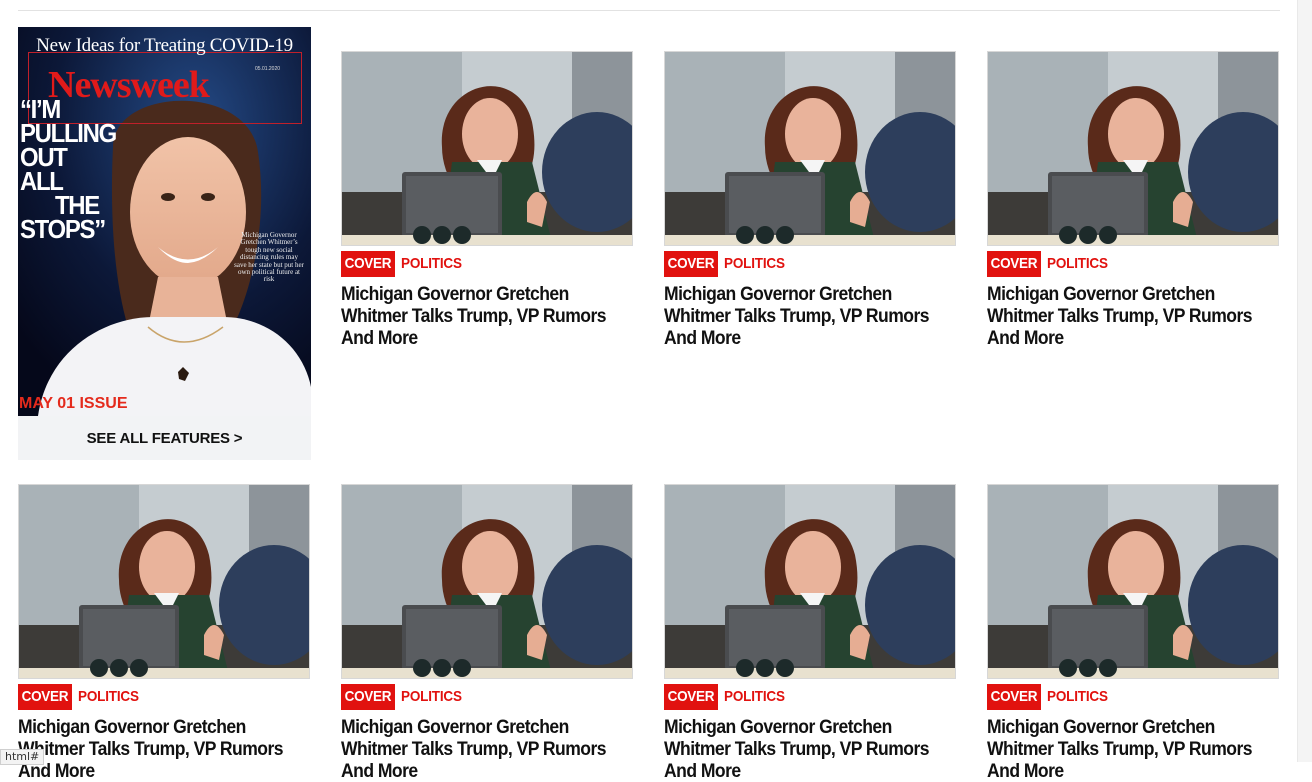 The width and height of the screenshot is (1312, 782). What do you see at coordinates (63, 229) in the screenshot?
I see `cover-headline-line: STOPS”` at bounding box center [63, 229].